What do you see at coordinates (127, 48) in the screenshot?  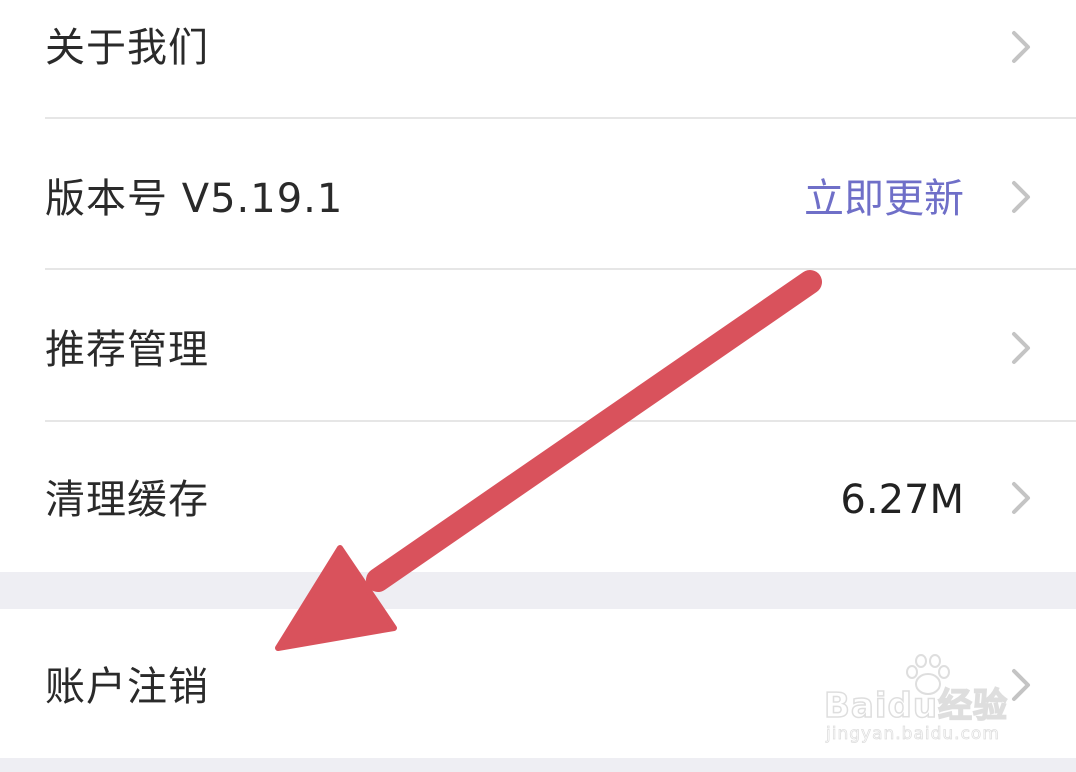 I see `settings-item-label: 关于我们` at bounding box center [127, 48].